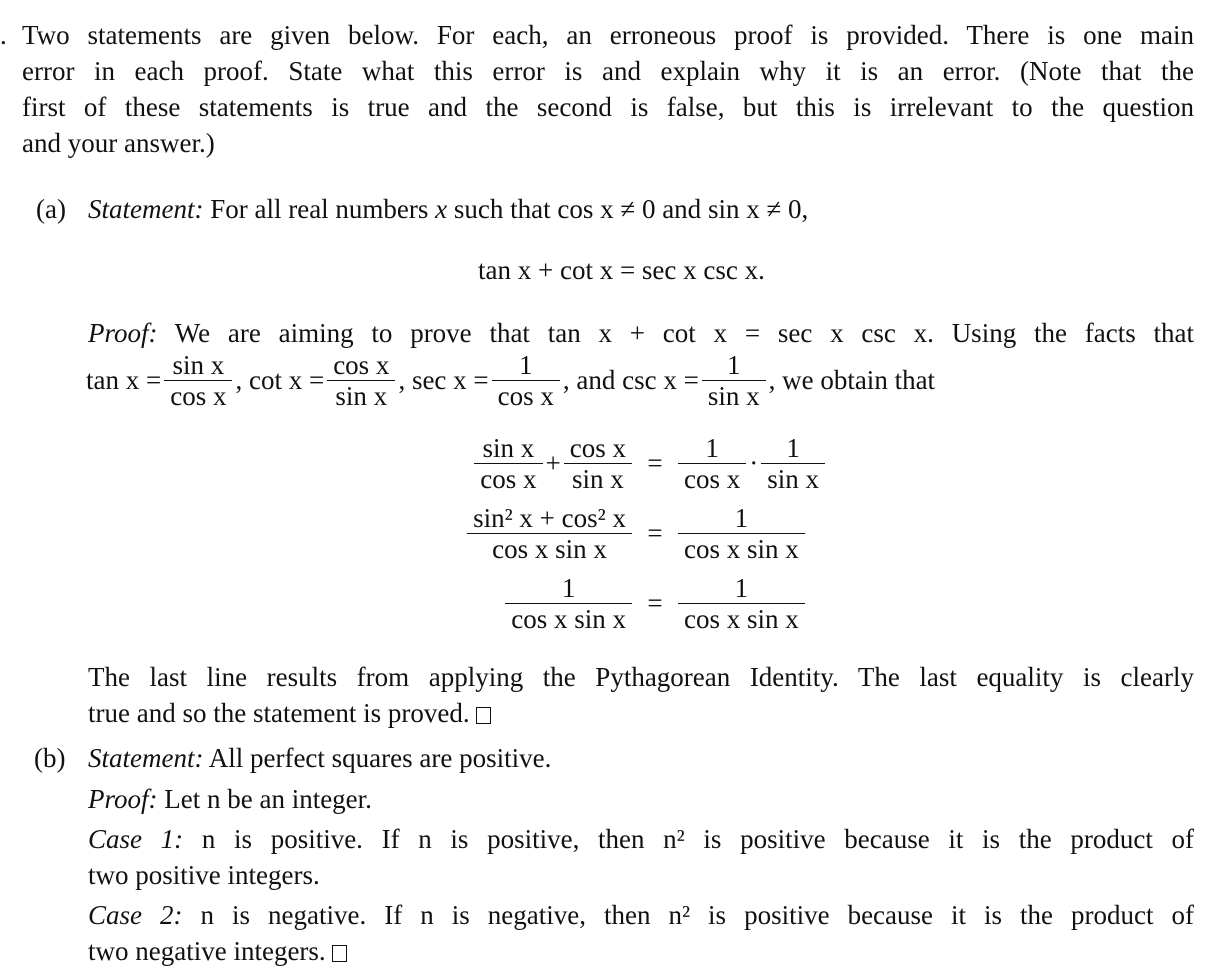 The image size is (1222, 980). I want to click on statement-text: and, so click(682, 209).